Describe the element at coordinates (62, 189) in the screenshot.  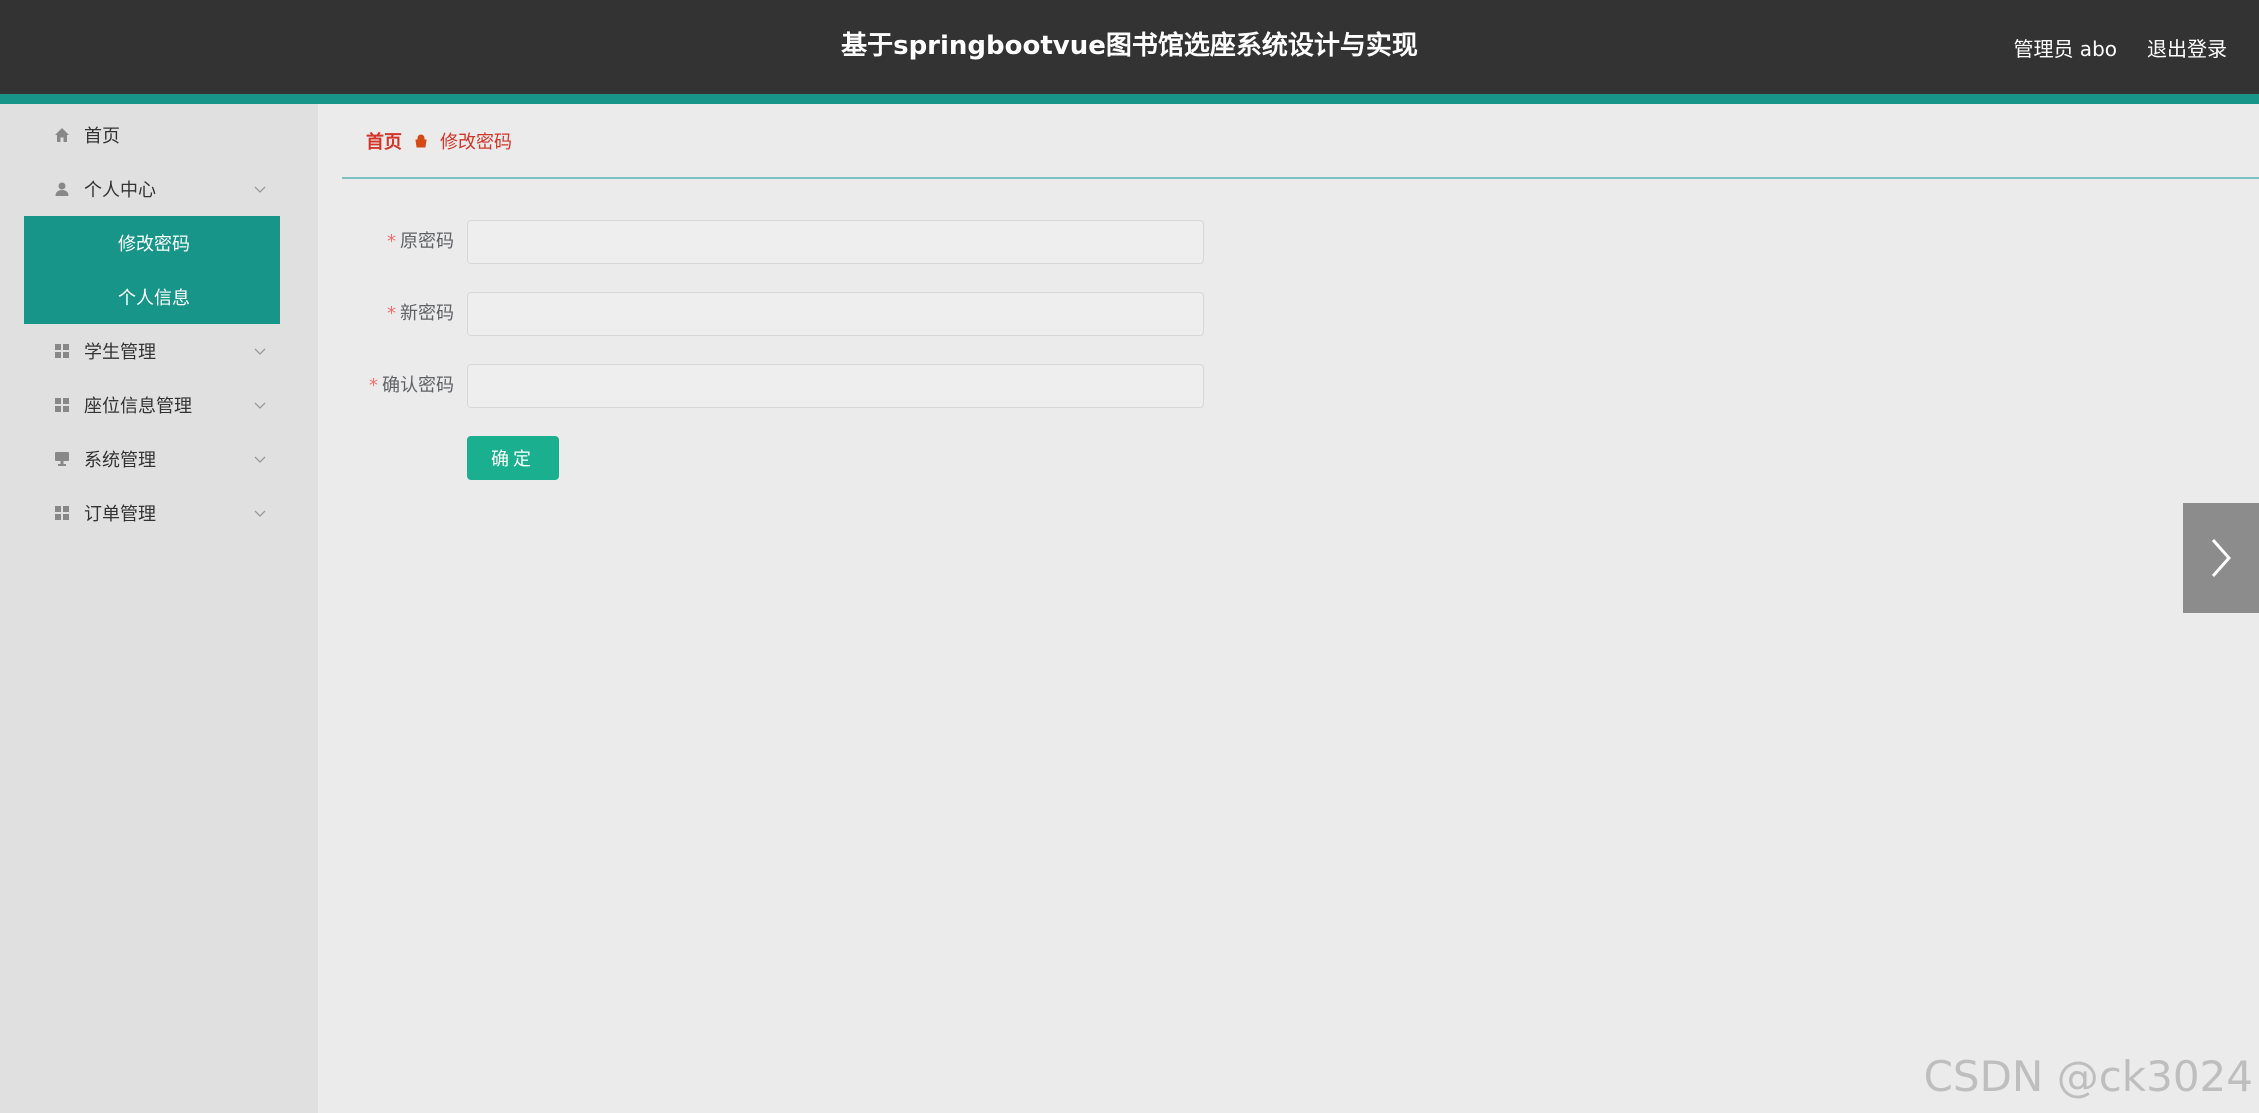
I see `user-icon` at that location.